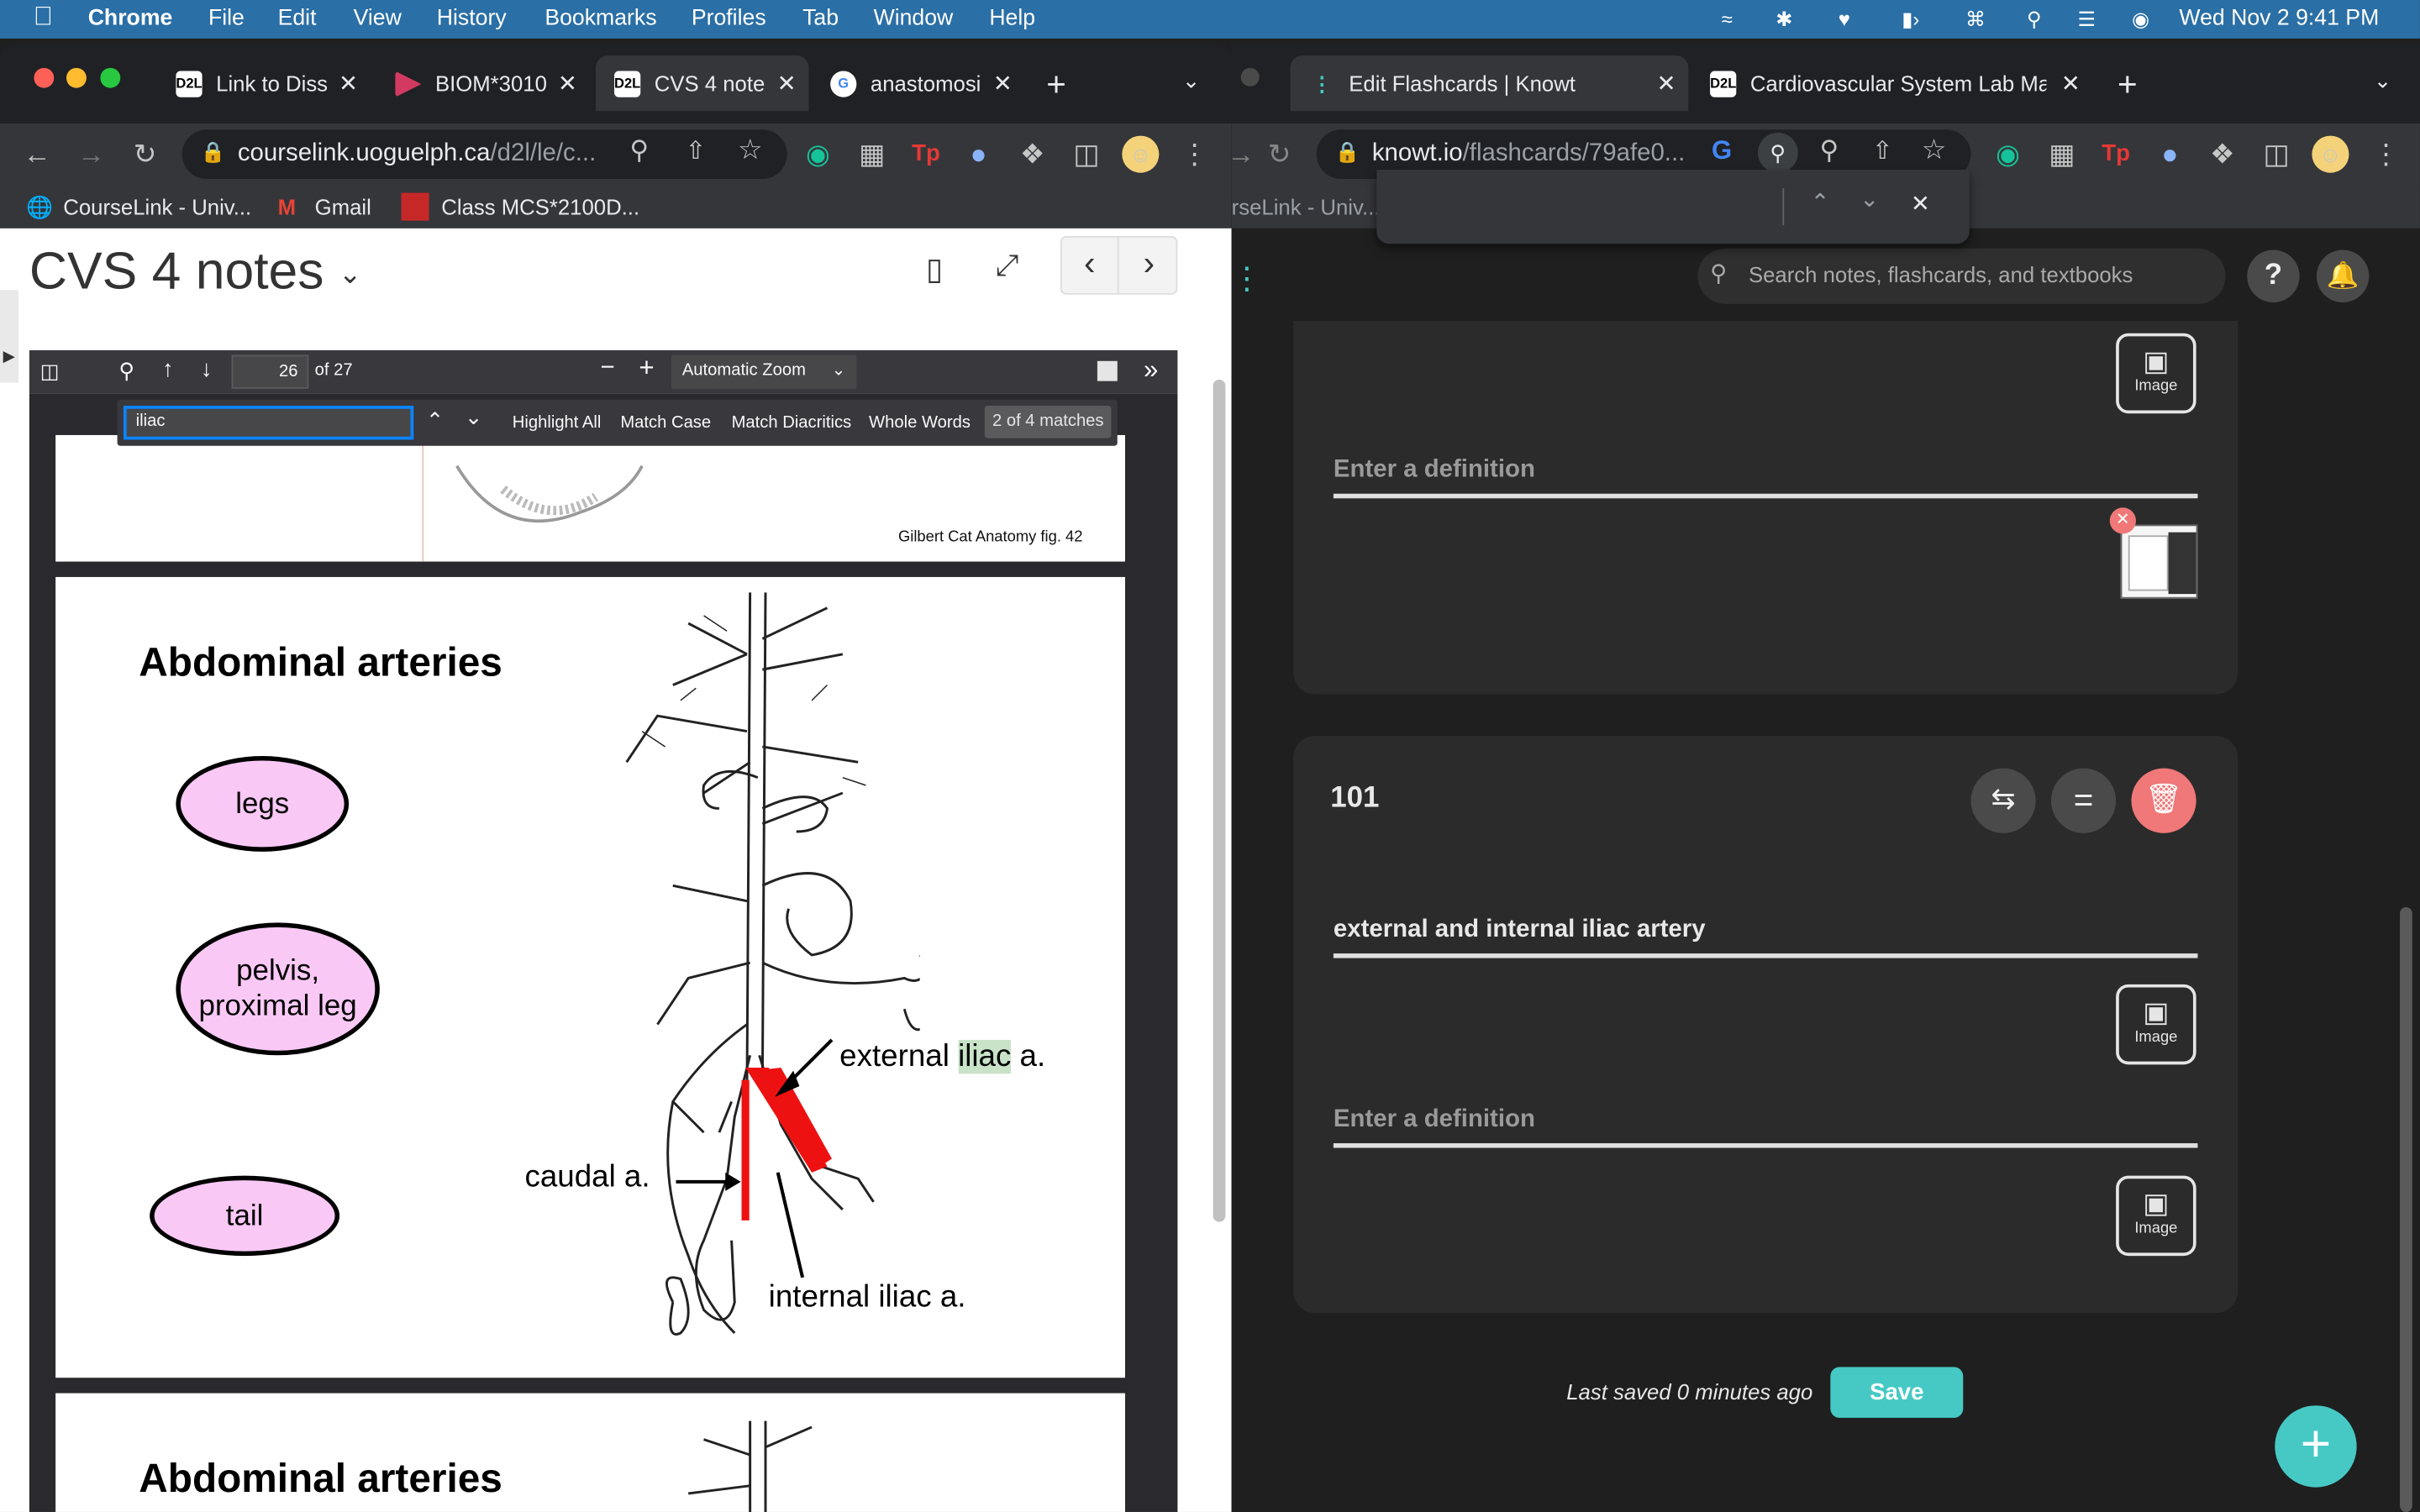  I want to click on tab-edit-flashcards: ⋮ Edit Flashcards | Knowt ✕, so click(1489, 83).